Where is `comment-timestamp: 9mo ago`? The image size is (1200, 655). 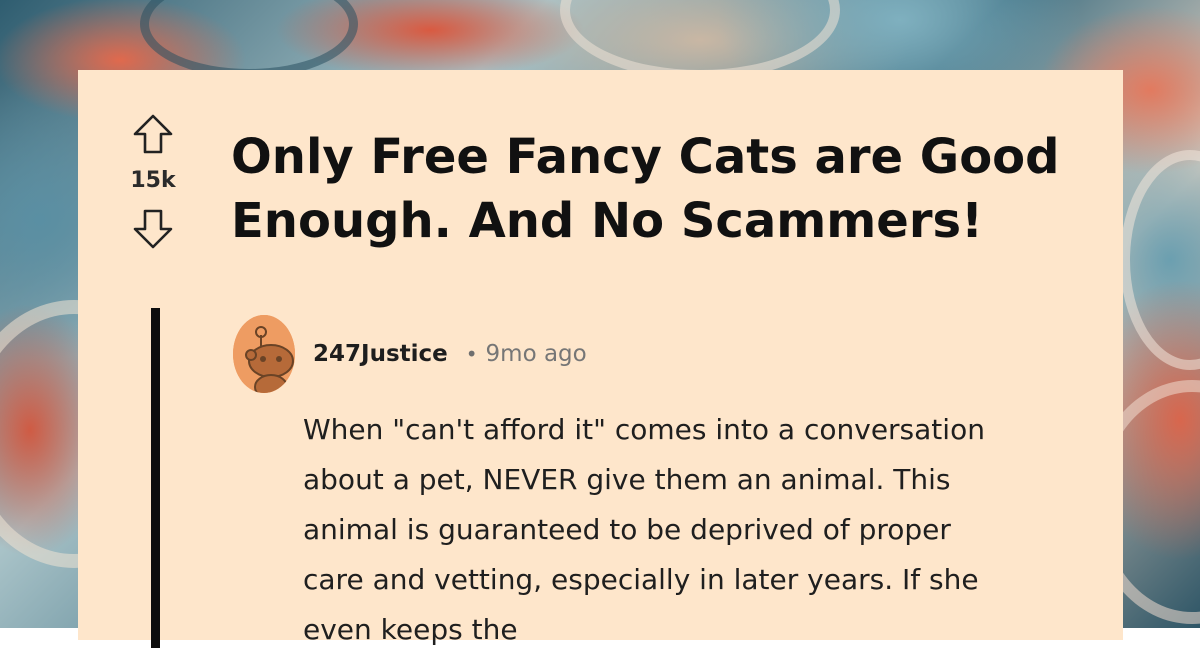
comment-timestamp: 9mo ago is located at coordinates (536, 354).